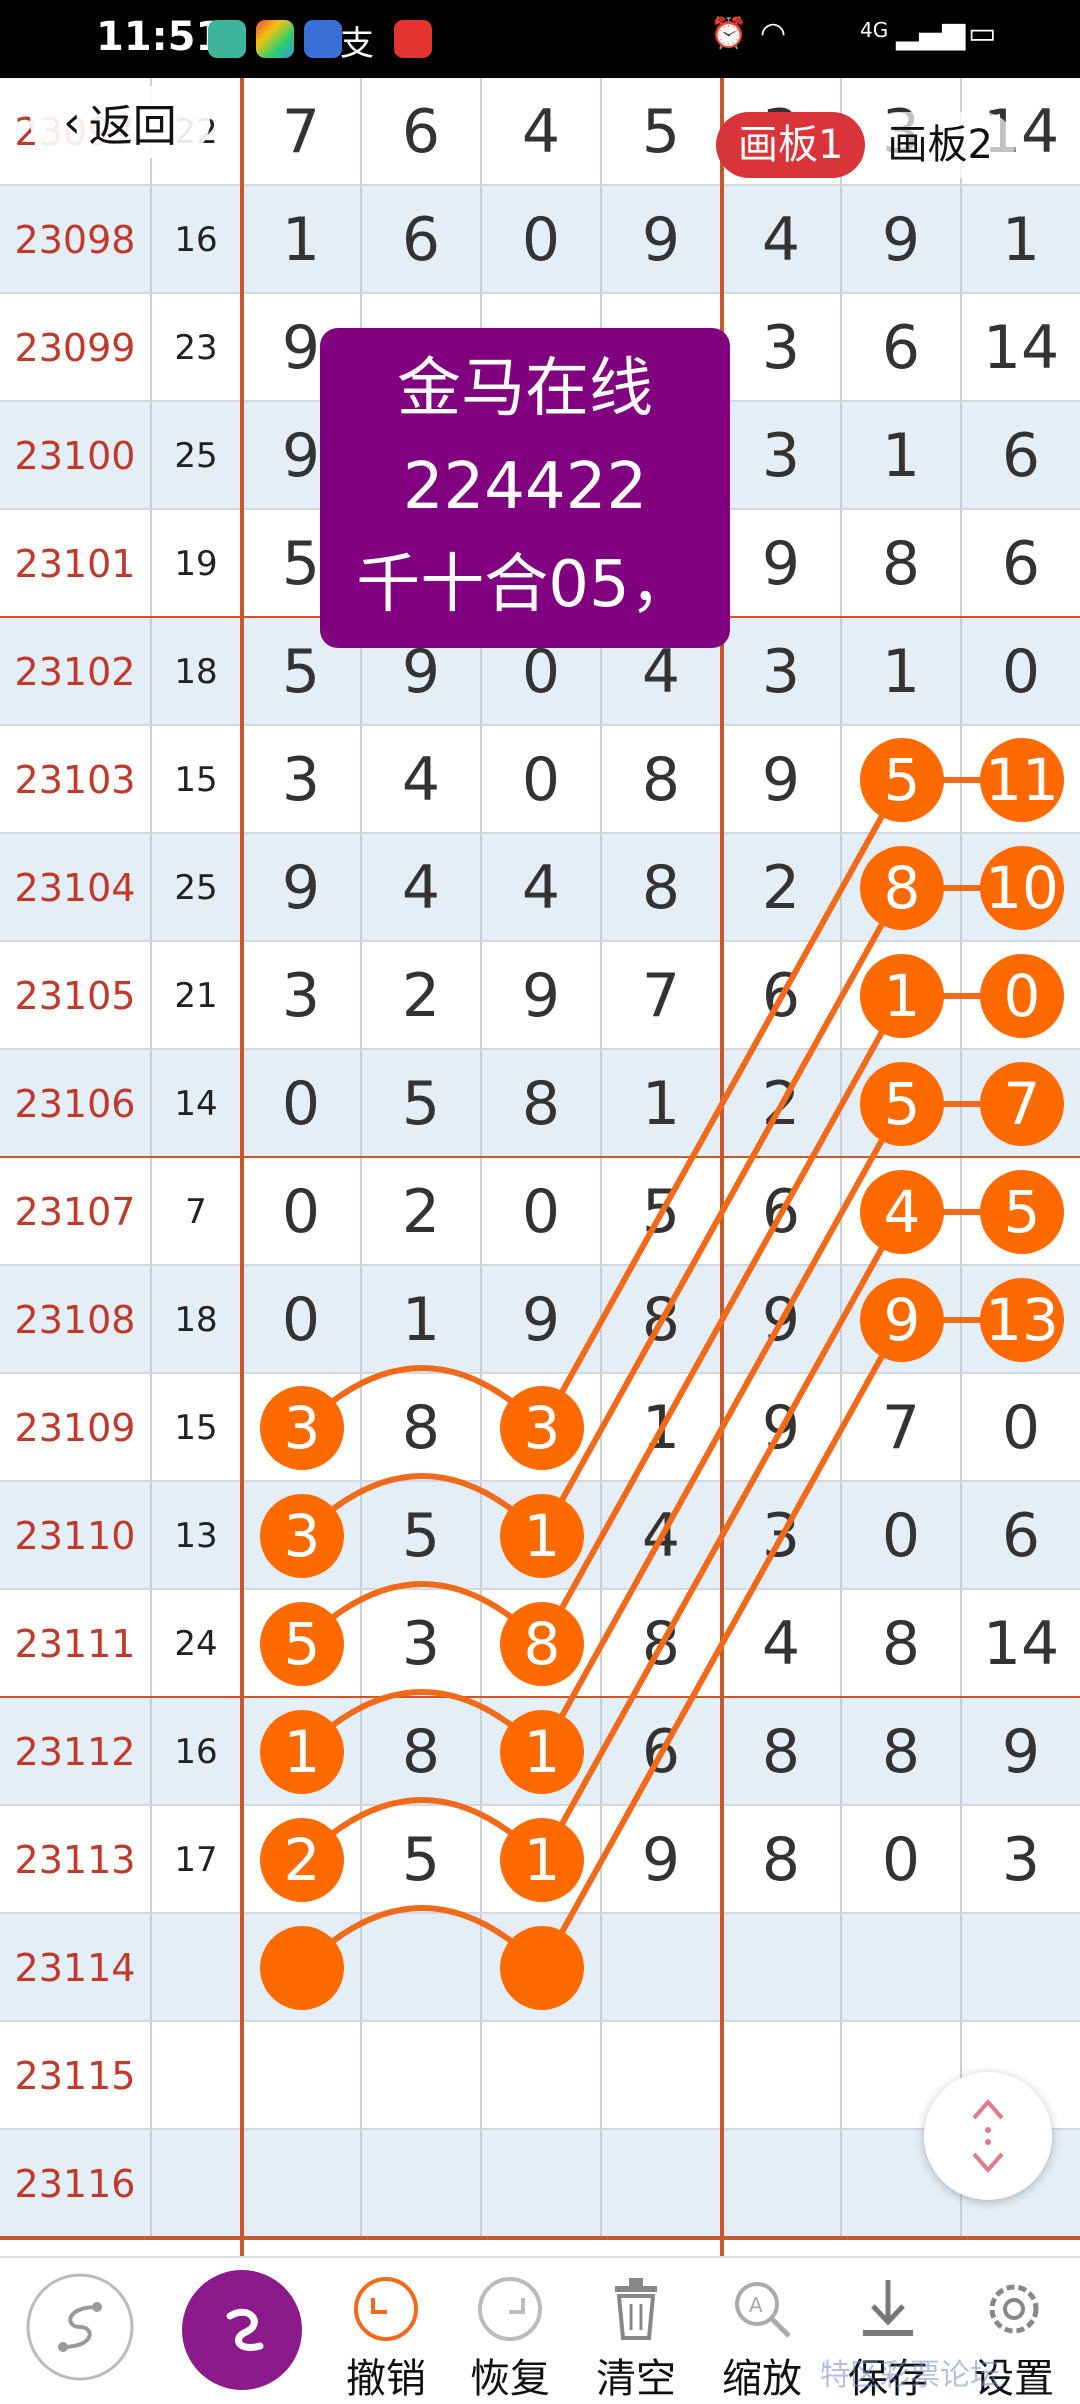 This screenshot has width=1080, height=2404. What do you see at coordinates (791, 145) in the screenshot?
I see `tab-board-1: 画板1` at bounding box center [791, 145].